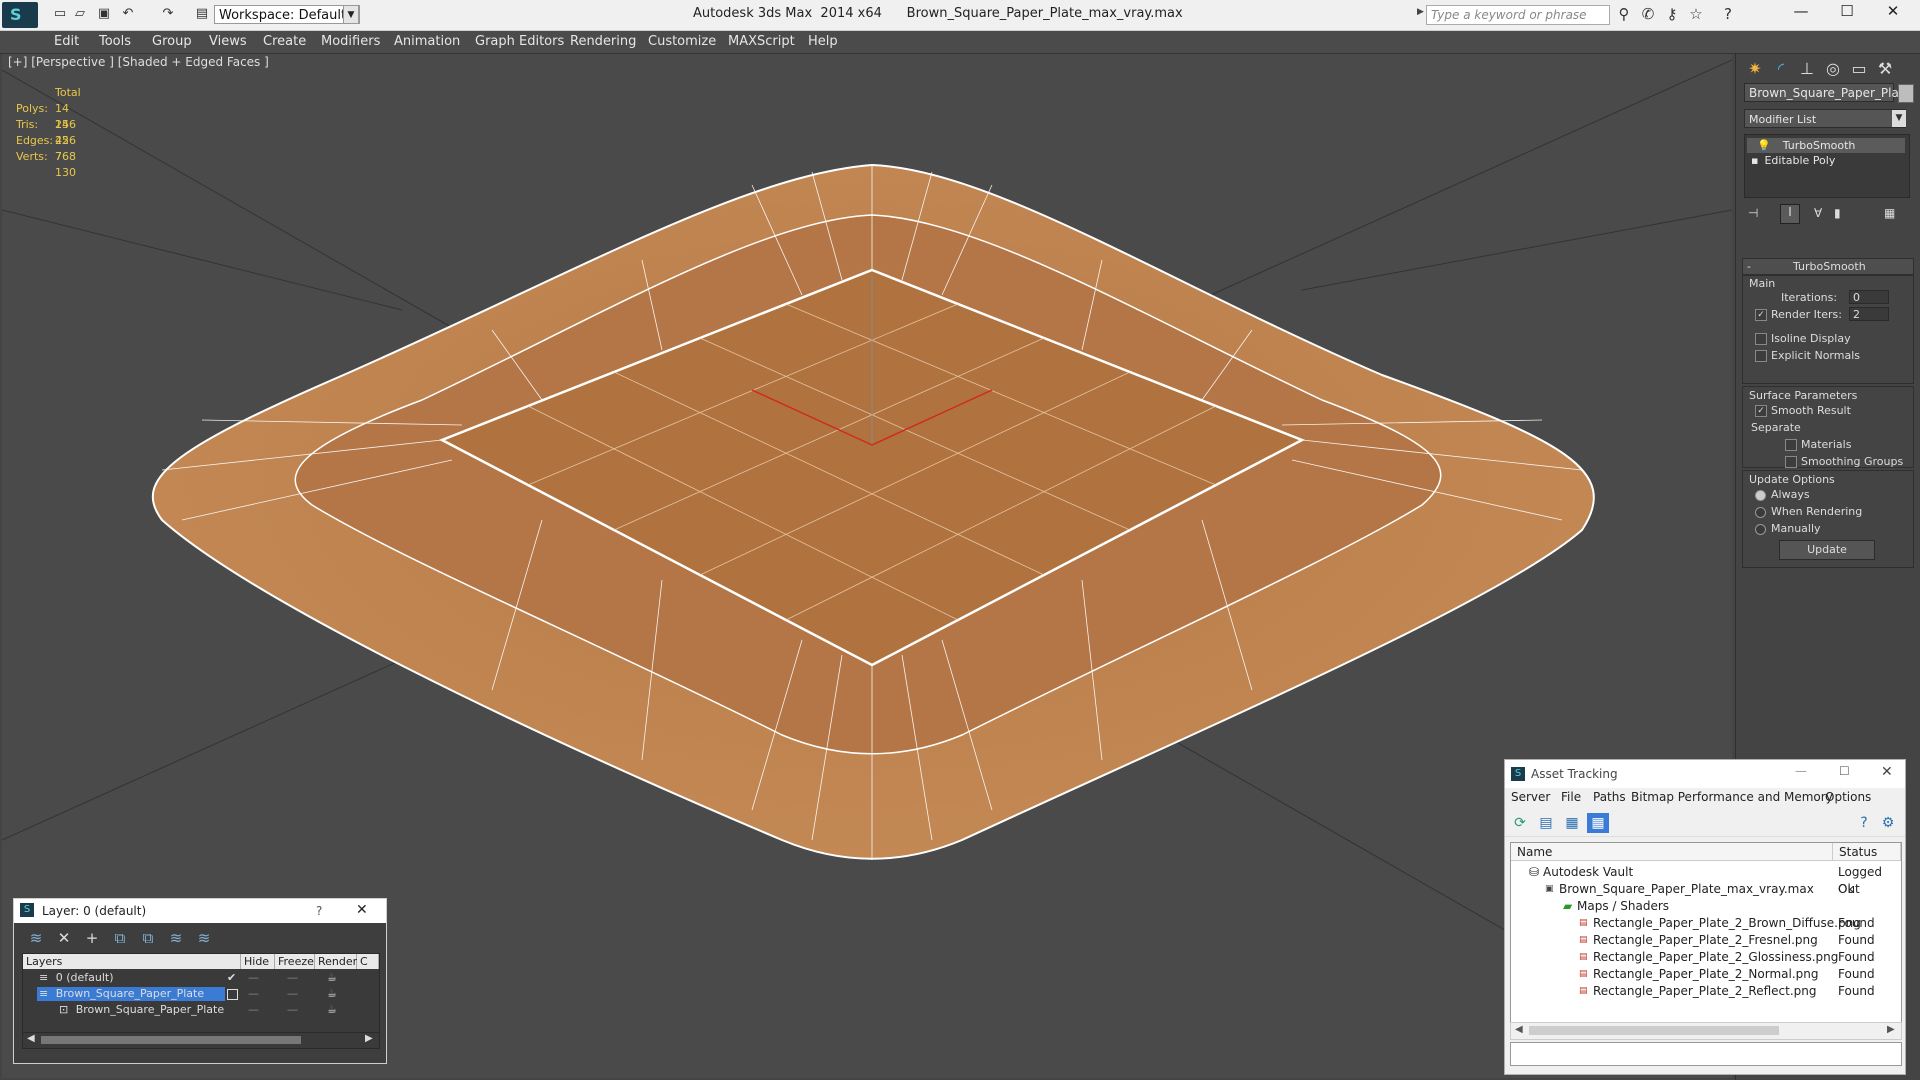 This screenshot has width=1920, height=1080. Describe the element at coordinates (1753, 213) in the screenshot. I see `pin-stack-icon: ⊣` at that location.